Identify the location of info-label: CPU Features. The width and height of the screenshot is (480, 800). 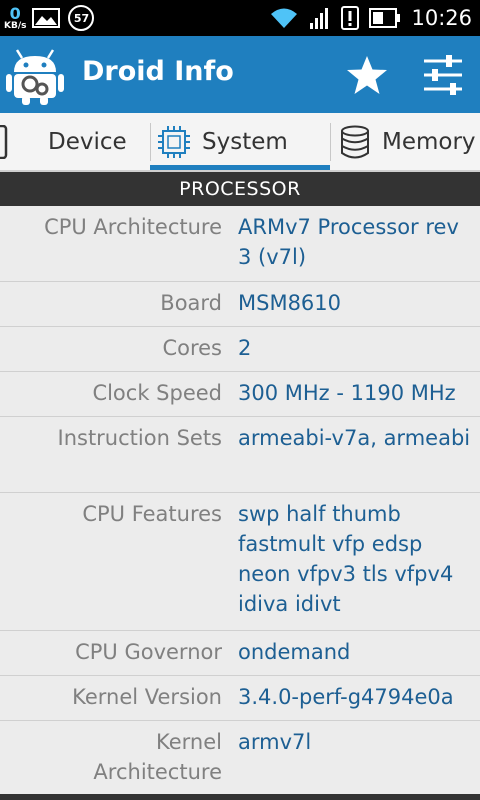
(152, 514).